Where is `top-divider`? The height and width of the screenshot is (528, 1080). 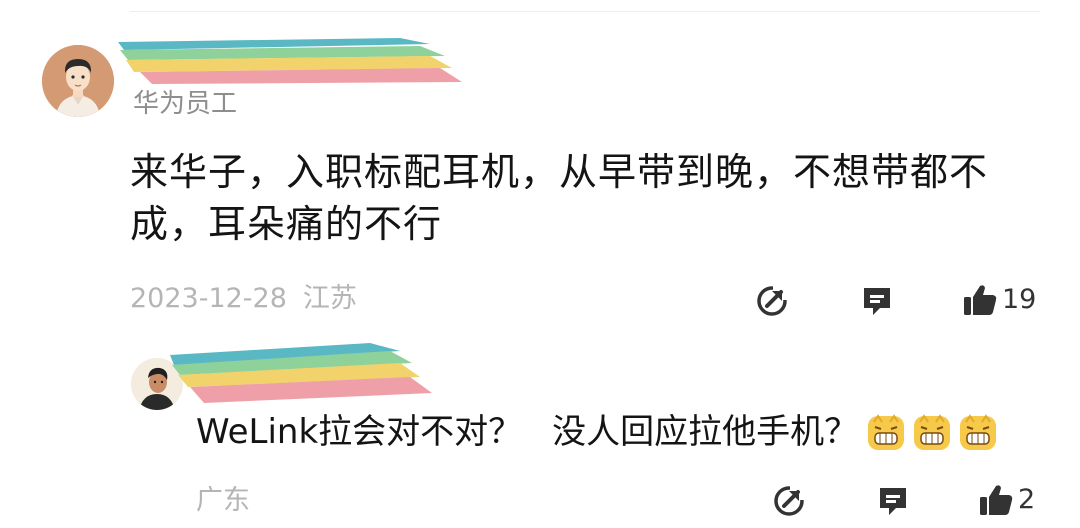 top-divider is located at coordinates (585, 11).